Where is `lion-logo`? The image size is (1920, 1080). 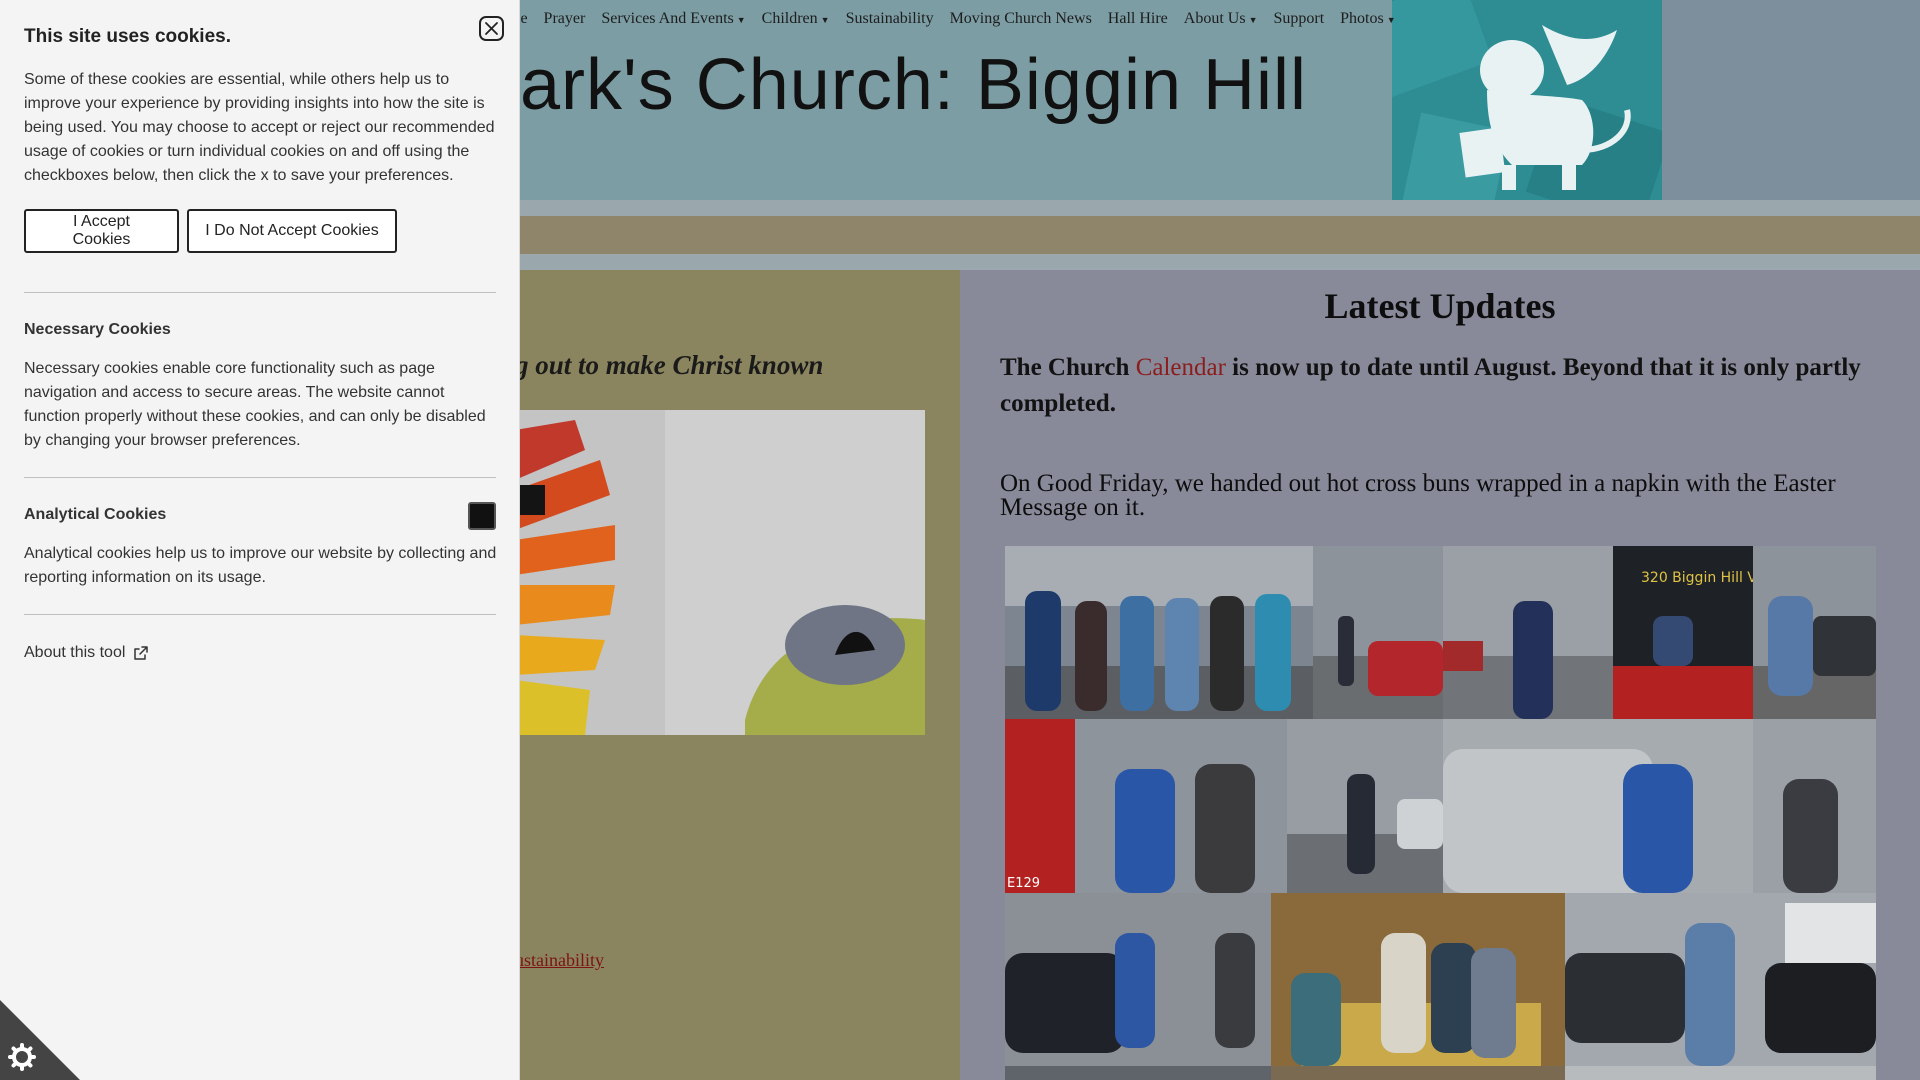 lion-logo is located at coordinates (1527, 100).